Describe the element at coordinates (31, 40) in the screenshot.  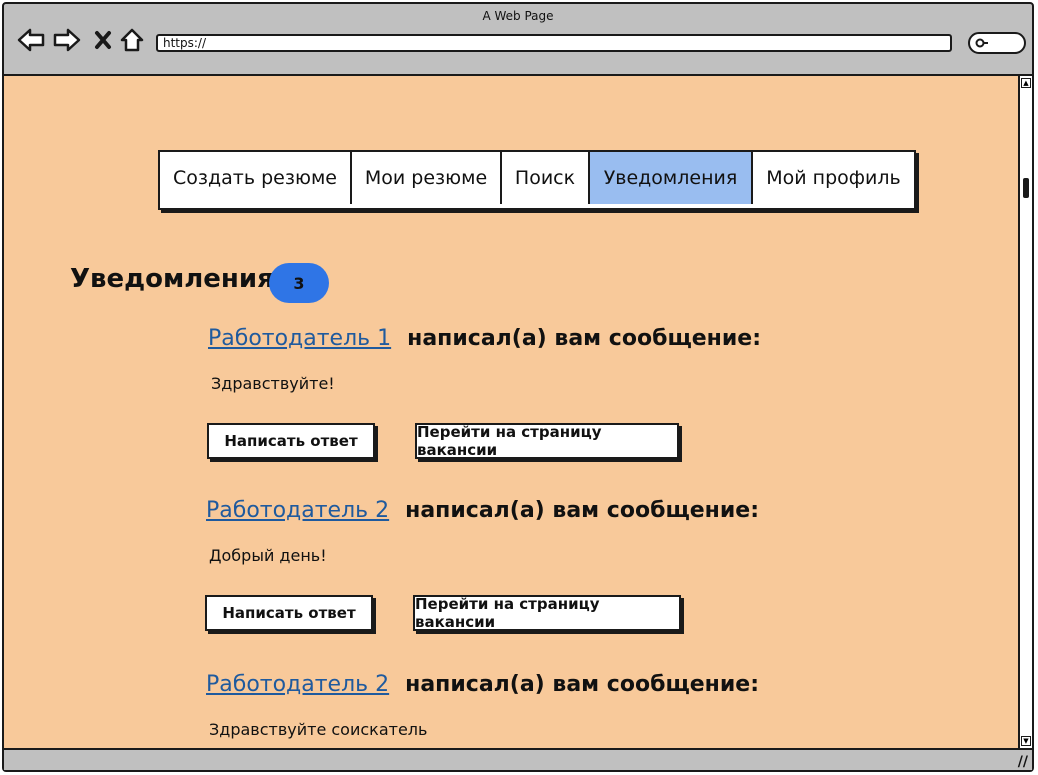
I see `back-icon` at that location.